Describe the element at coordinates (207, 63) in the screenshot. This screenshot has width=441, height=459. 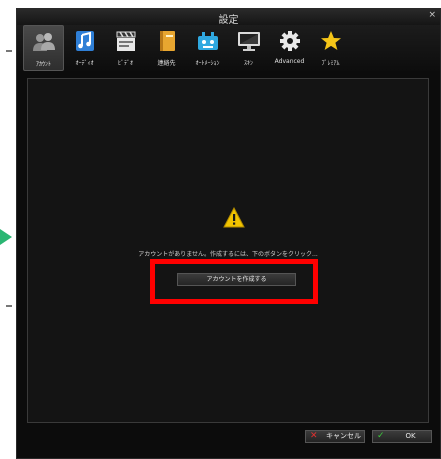
I see `tab-label: ｵｰﾄﾒｰｼｮﾝ` at that location.